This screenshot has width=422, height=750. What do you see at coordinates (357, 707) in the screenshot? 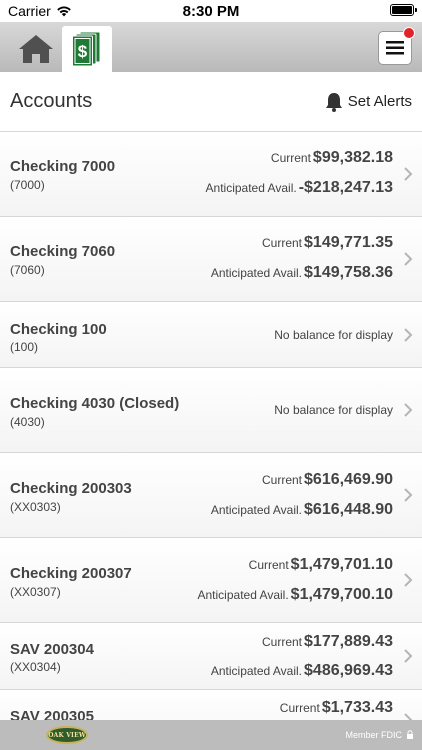
I see `current-value: $1,733.43` at bounding box center [357, 707].